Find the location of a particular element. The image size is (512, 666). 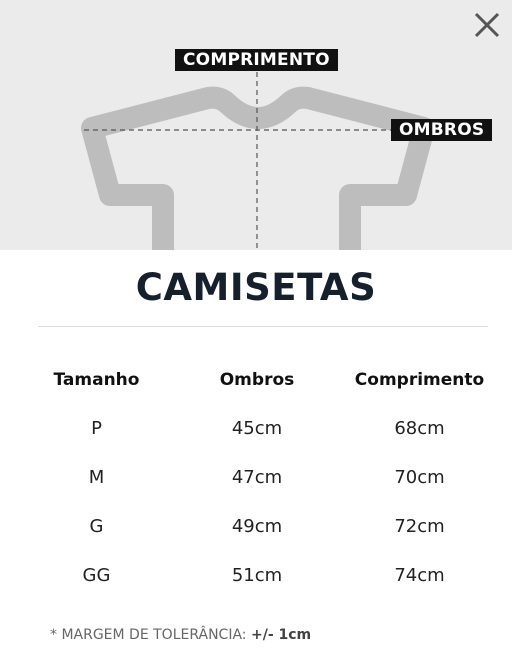

shoulders-cell: 47cm is located at coordinates (257, 477).